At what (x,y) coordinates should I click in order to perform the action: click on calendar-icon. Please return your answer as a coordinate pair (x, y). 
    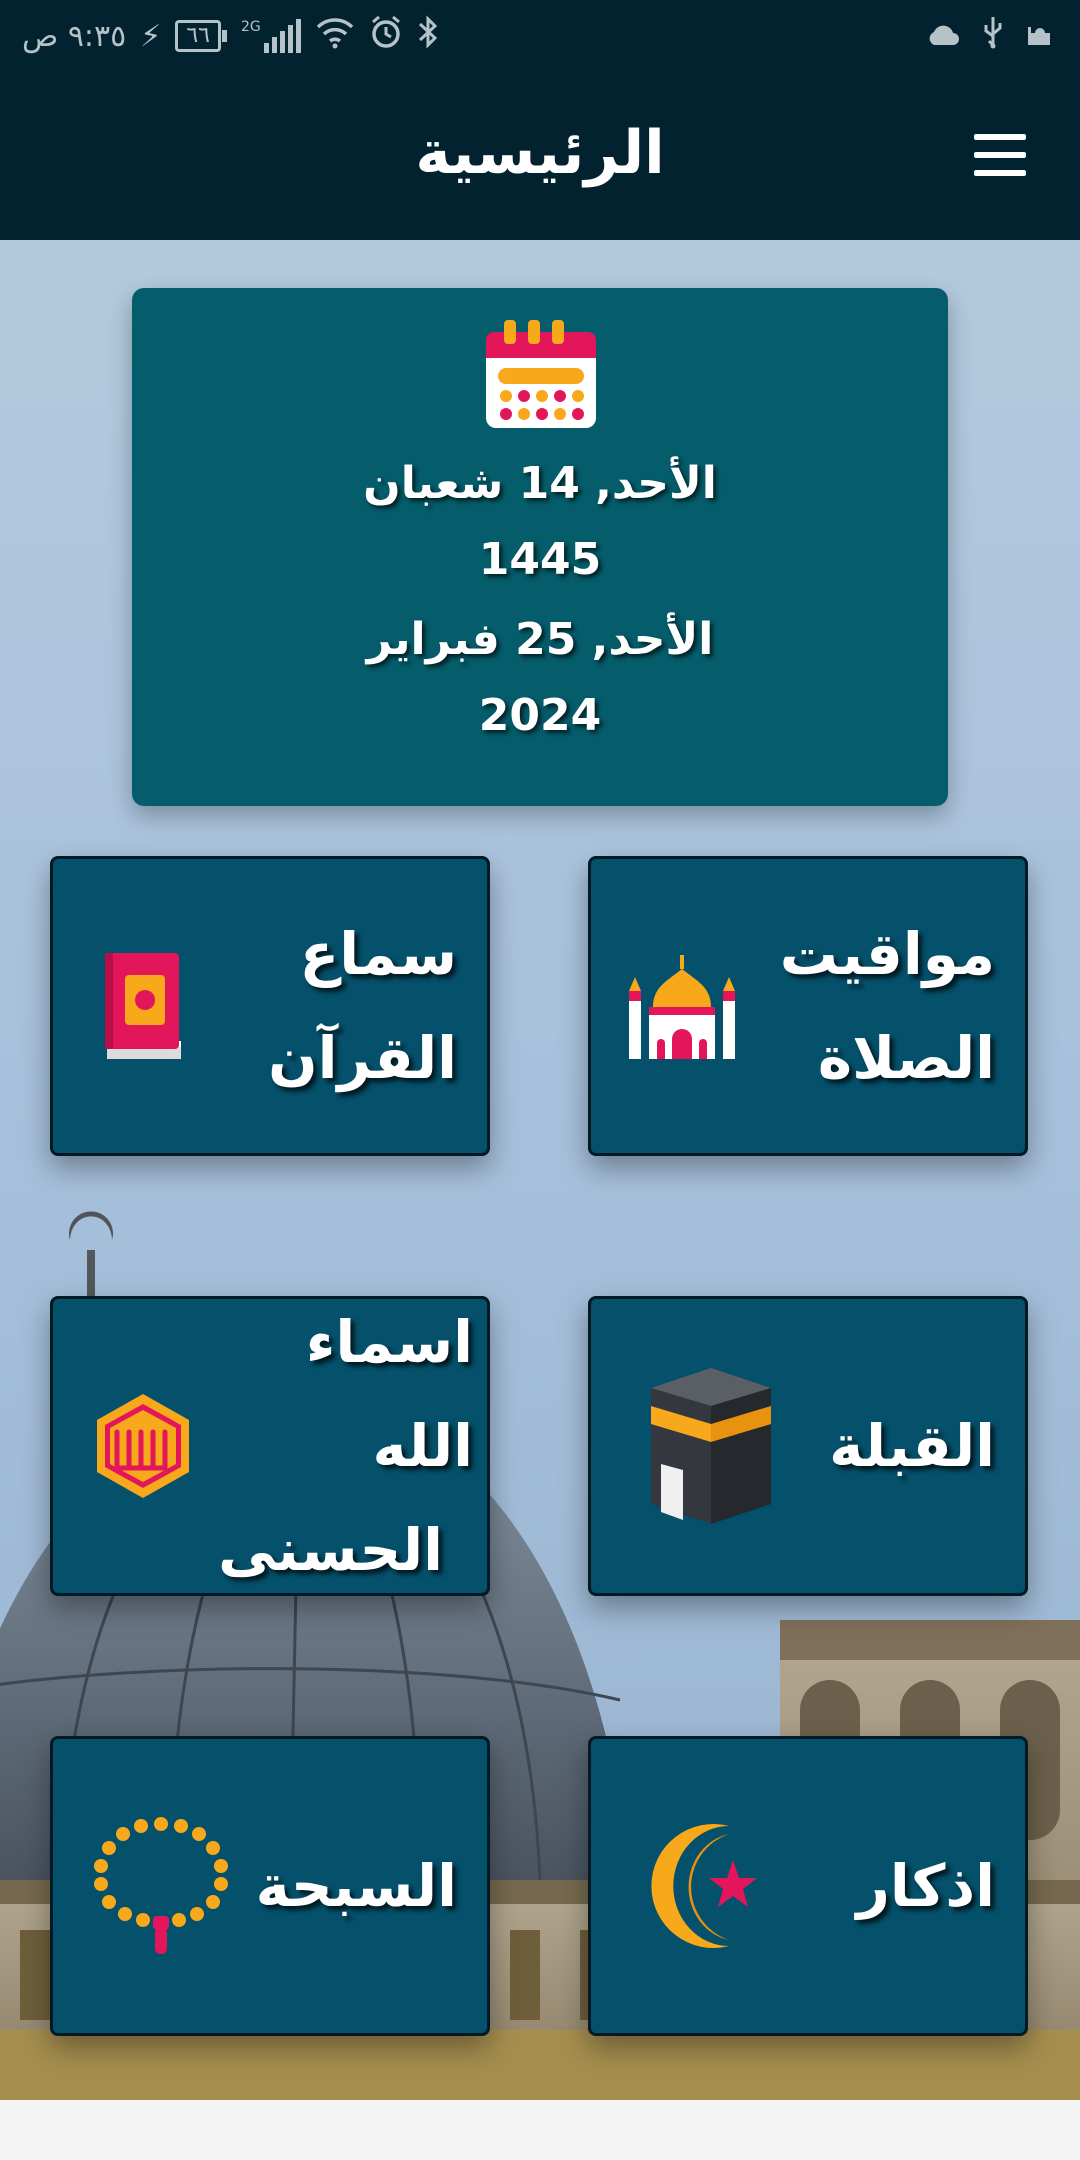
    Looking at the image, I should click on (541, 374).